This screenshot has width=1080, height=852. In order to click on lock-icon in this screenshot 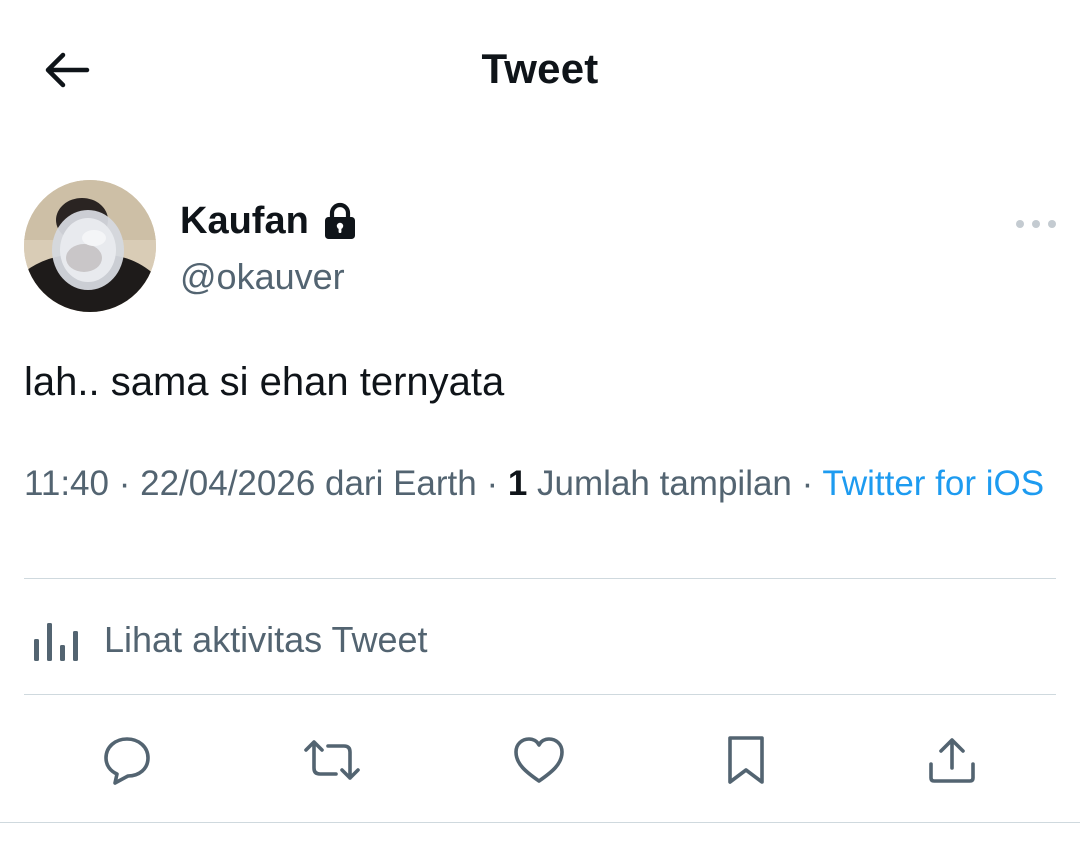, I will do `click(339, 220)`.